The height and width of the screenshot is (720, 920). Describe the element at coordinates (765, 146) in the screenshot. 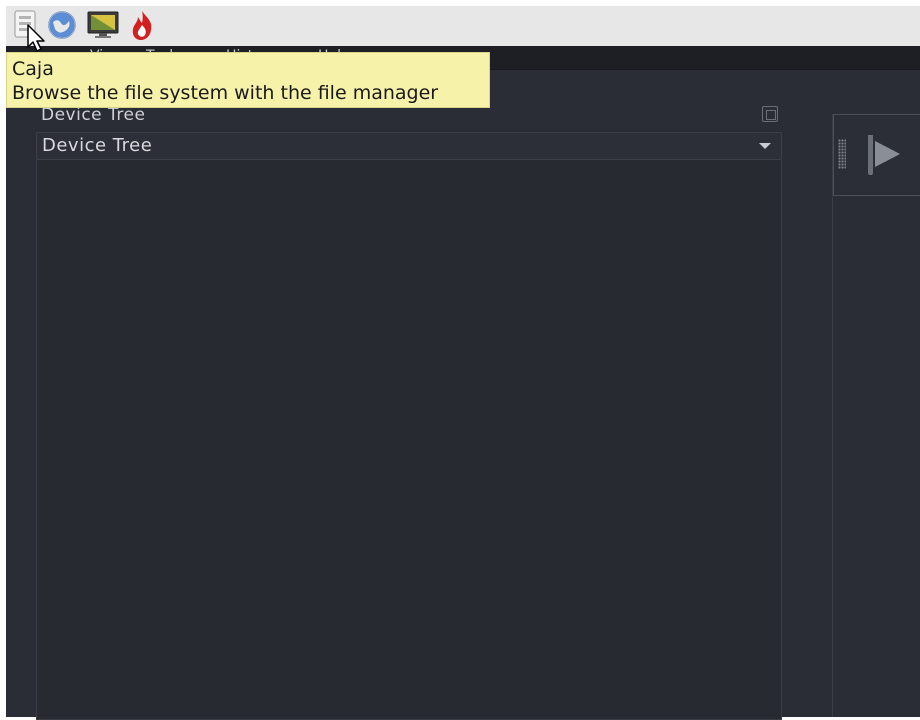

I see `chevron-down-icon` at that location.